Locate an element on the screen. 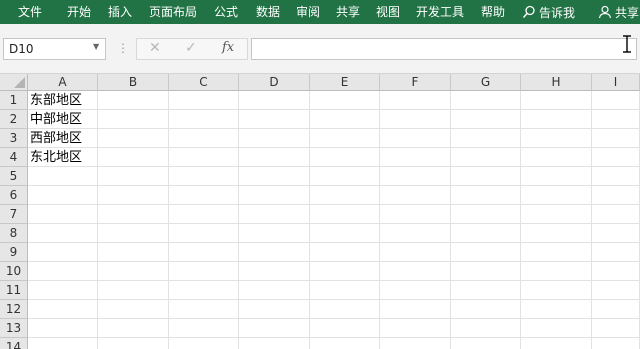 This screenshot has width=640, height=349. cell-g2 is located at coordinates (486, 119).